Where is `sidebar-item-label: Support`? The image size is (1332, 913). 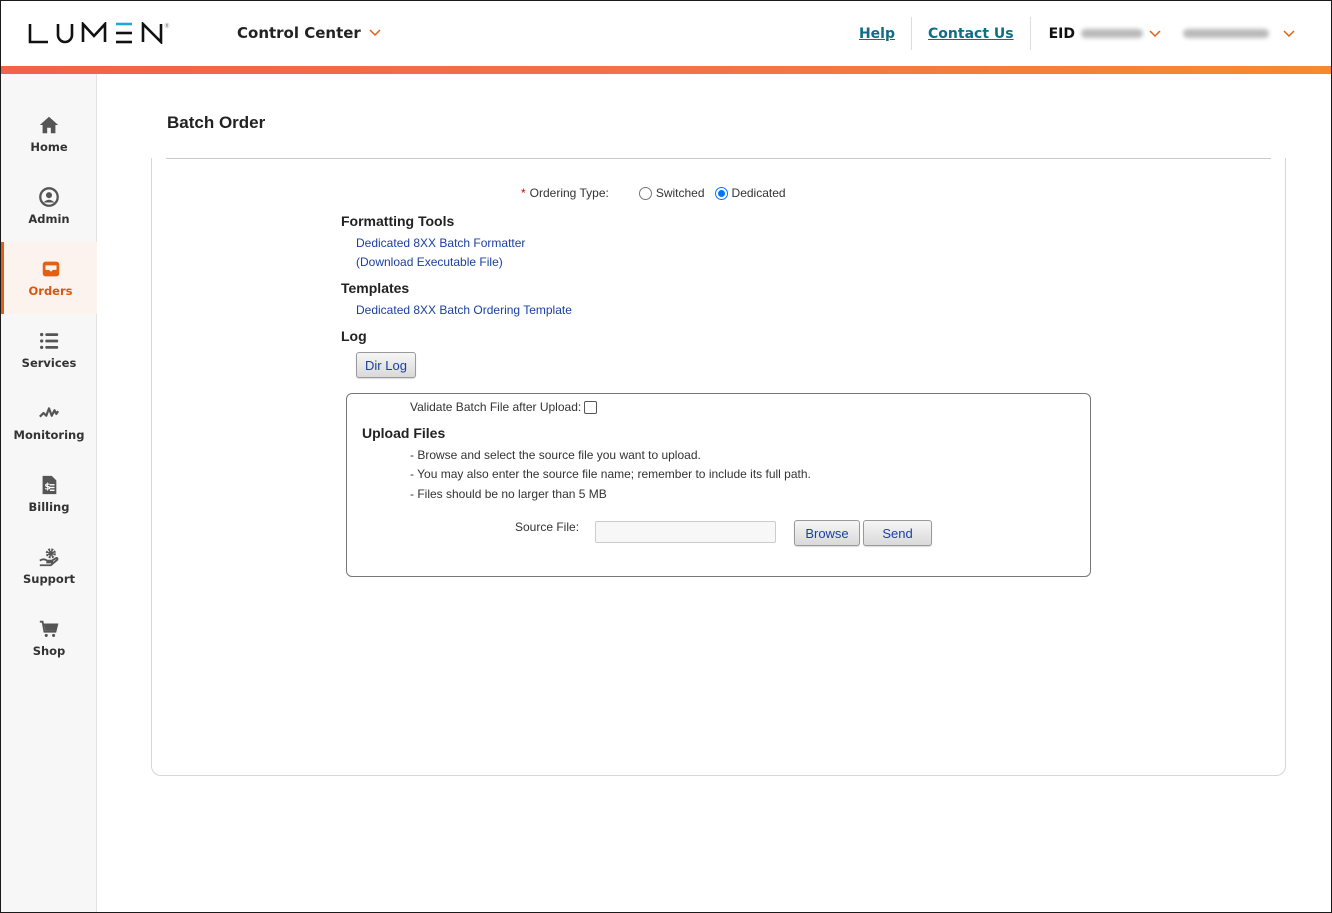 sidebar-item-label: Support is located at coordinates (48, 579).